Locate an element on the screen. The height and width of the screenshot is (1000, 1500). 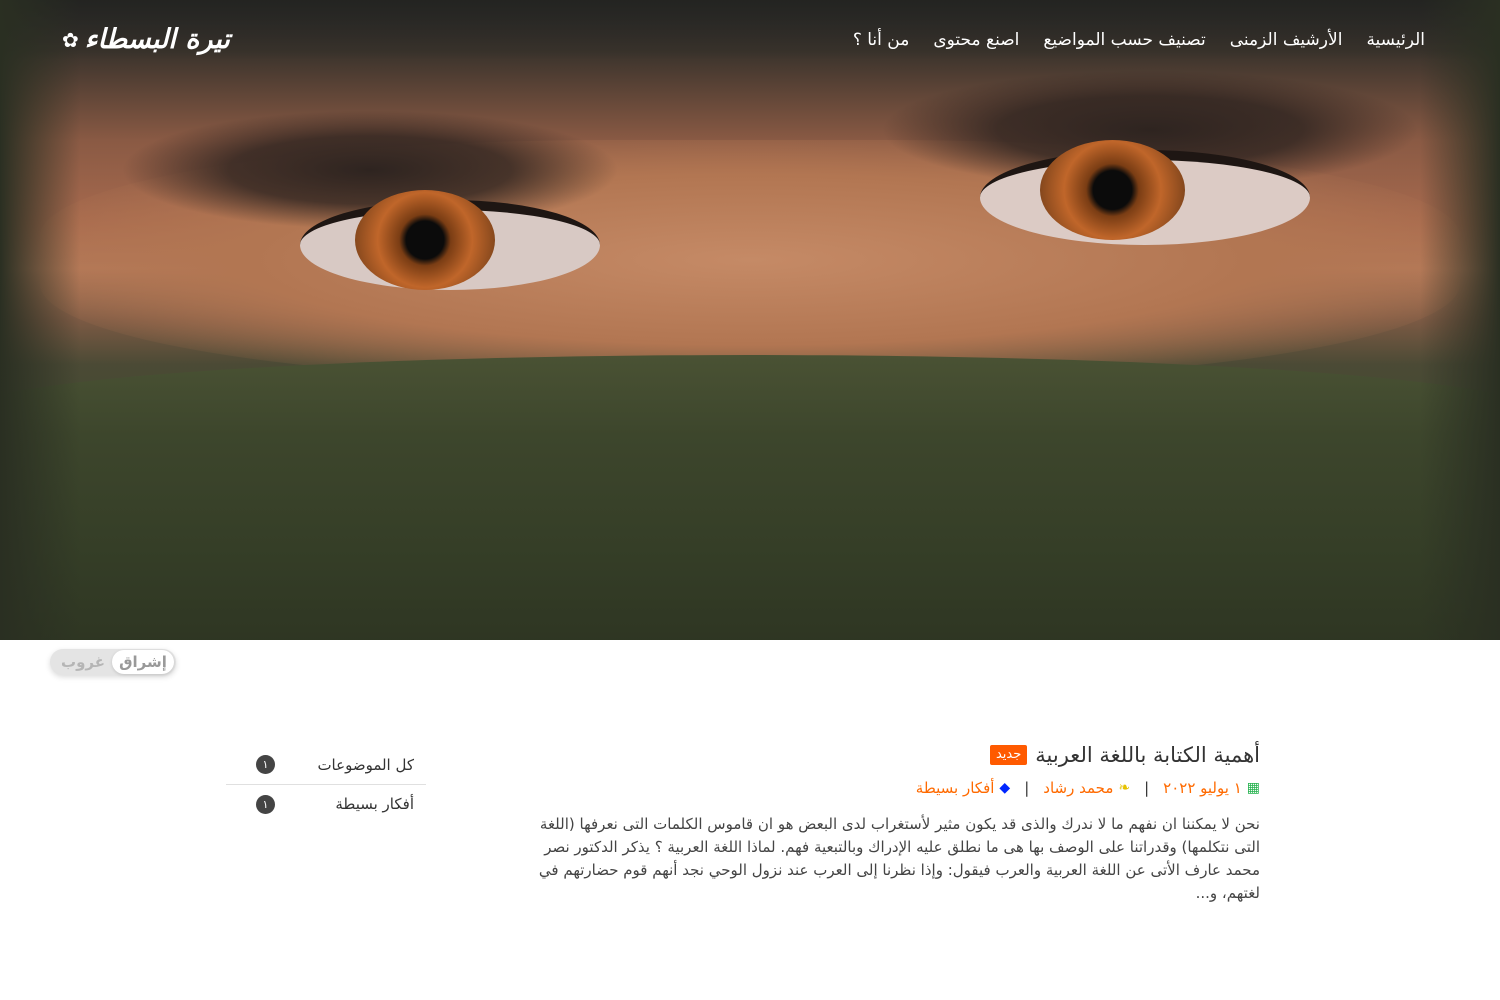
post-author-text: محمد رشاد is located at coordinates (1078, 788).